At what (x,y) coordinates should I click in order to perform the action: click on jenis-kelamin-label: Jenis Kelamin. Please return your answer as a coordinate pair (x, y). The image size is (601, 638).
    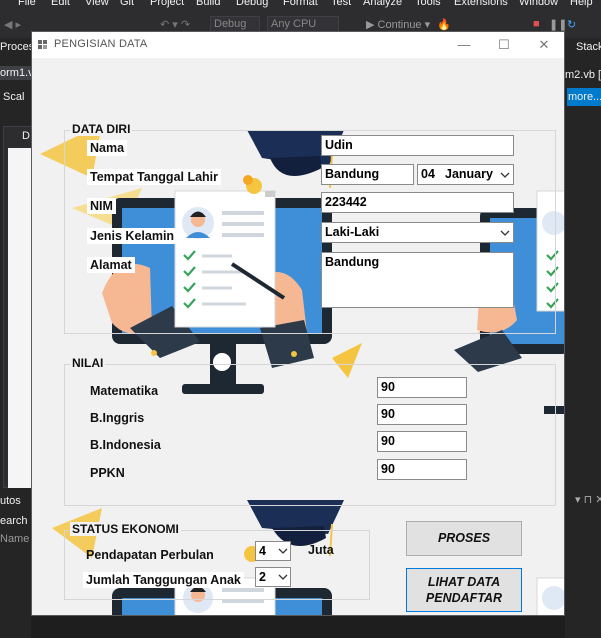
    Looking at the image, I should click on (132, 236).